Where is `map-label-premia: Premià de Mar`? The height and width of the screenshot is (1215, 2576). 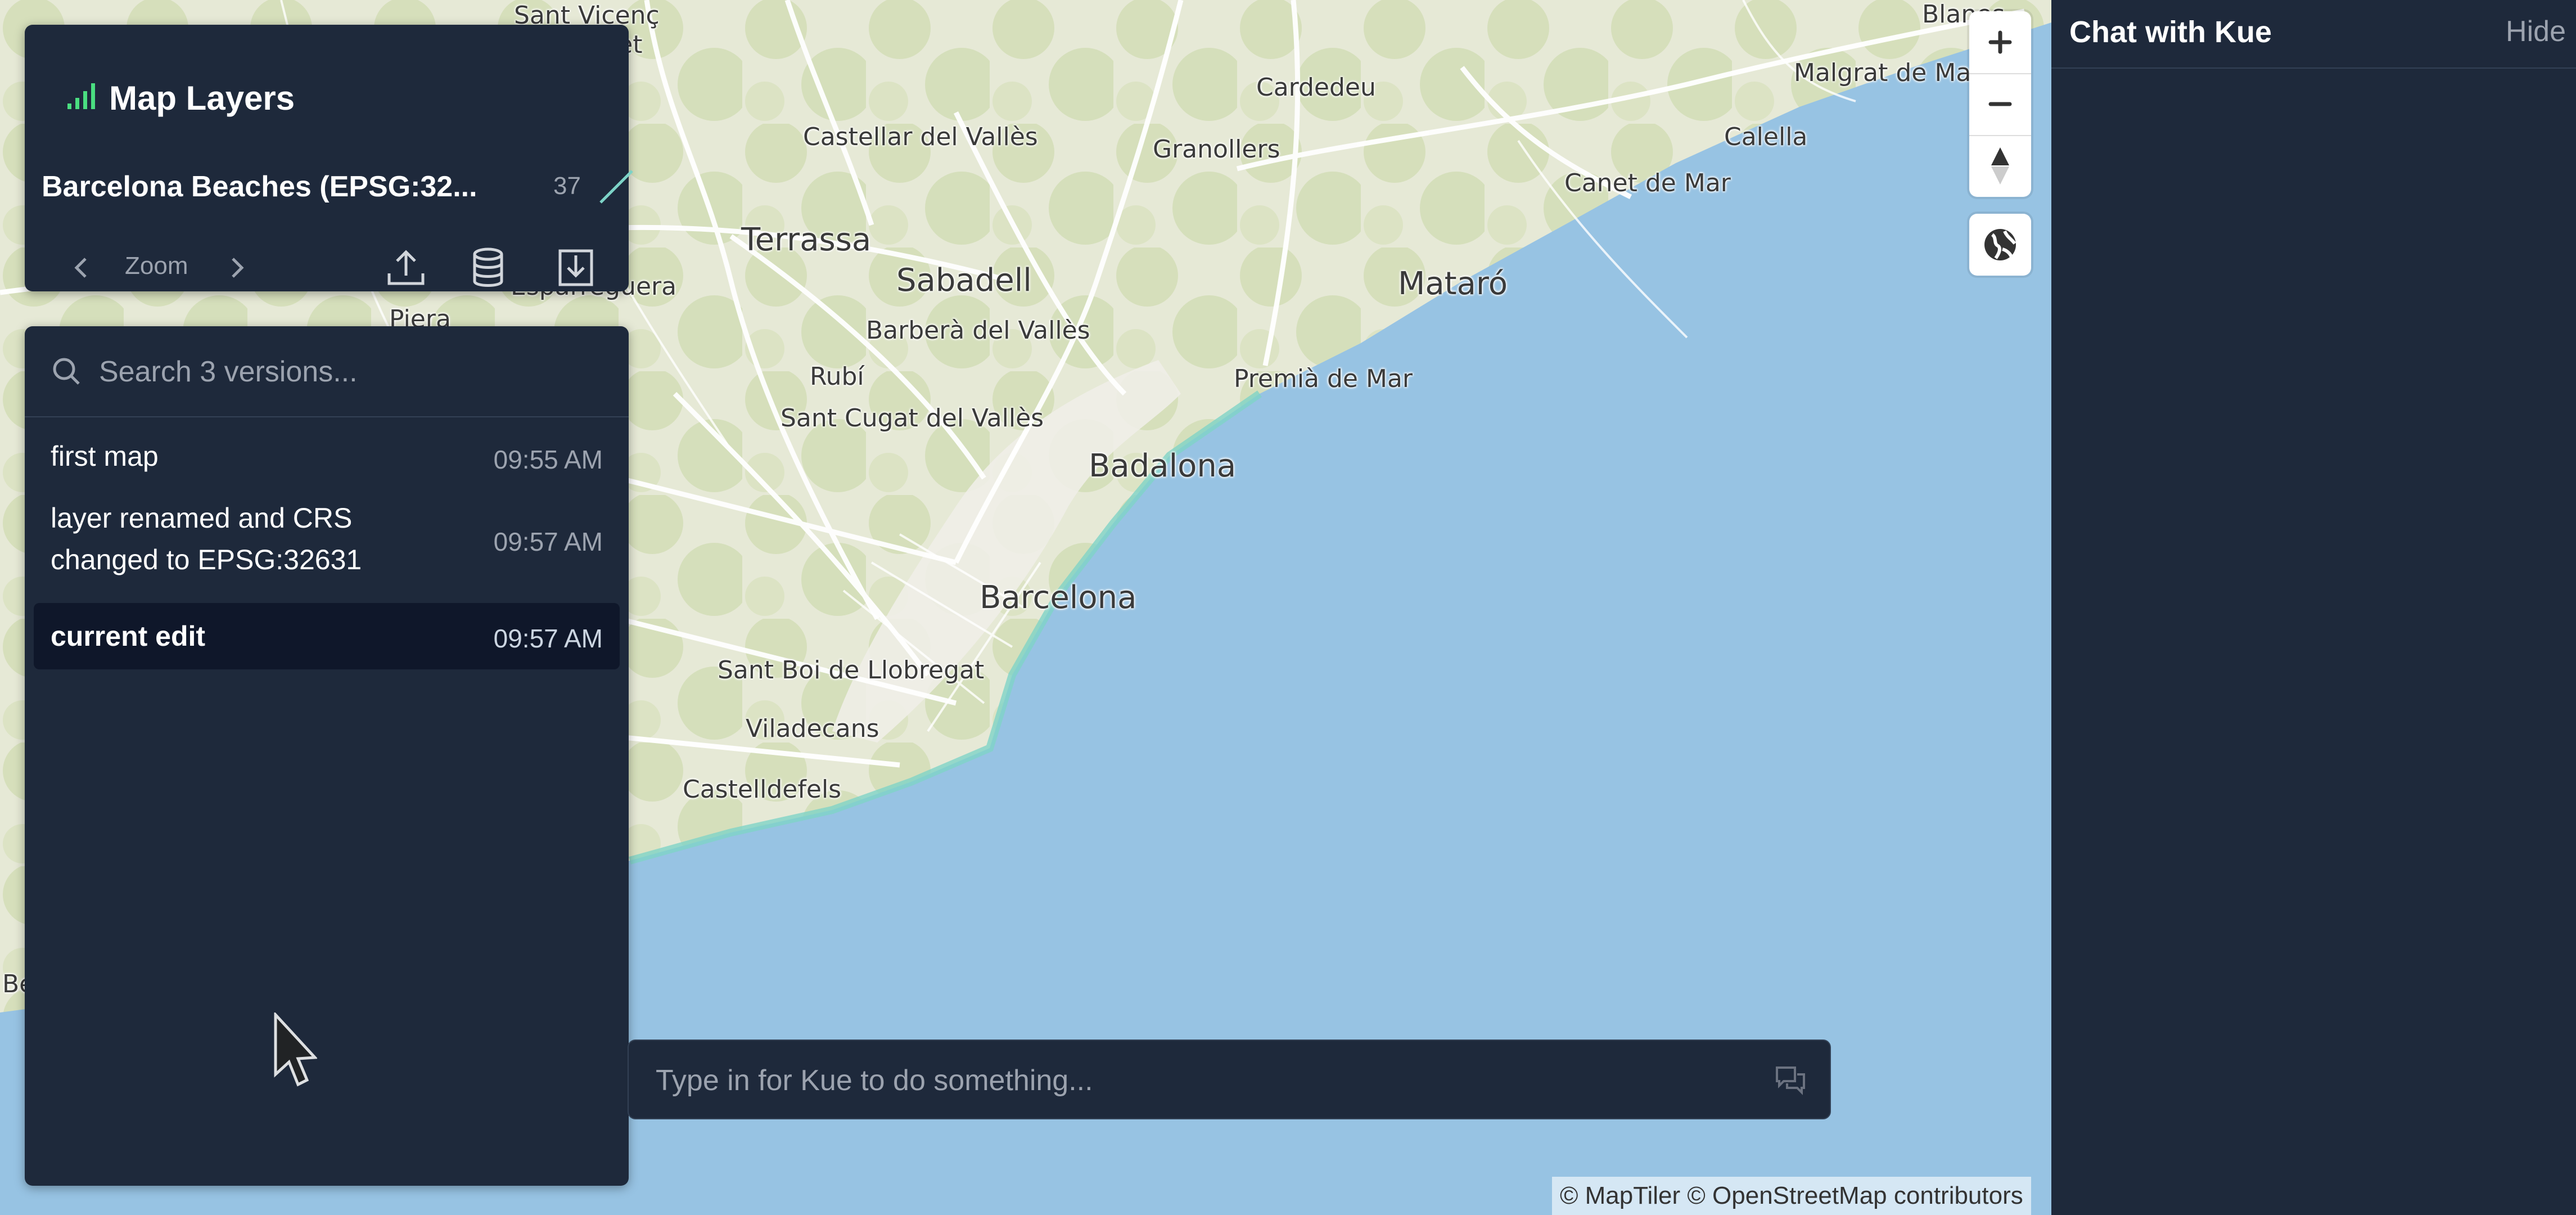 map-label-premia: Premià de Mar is located at coordinates (1323, 378).